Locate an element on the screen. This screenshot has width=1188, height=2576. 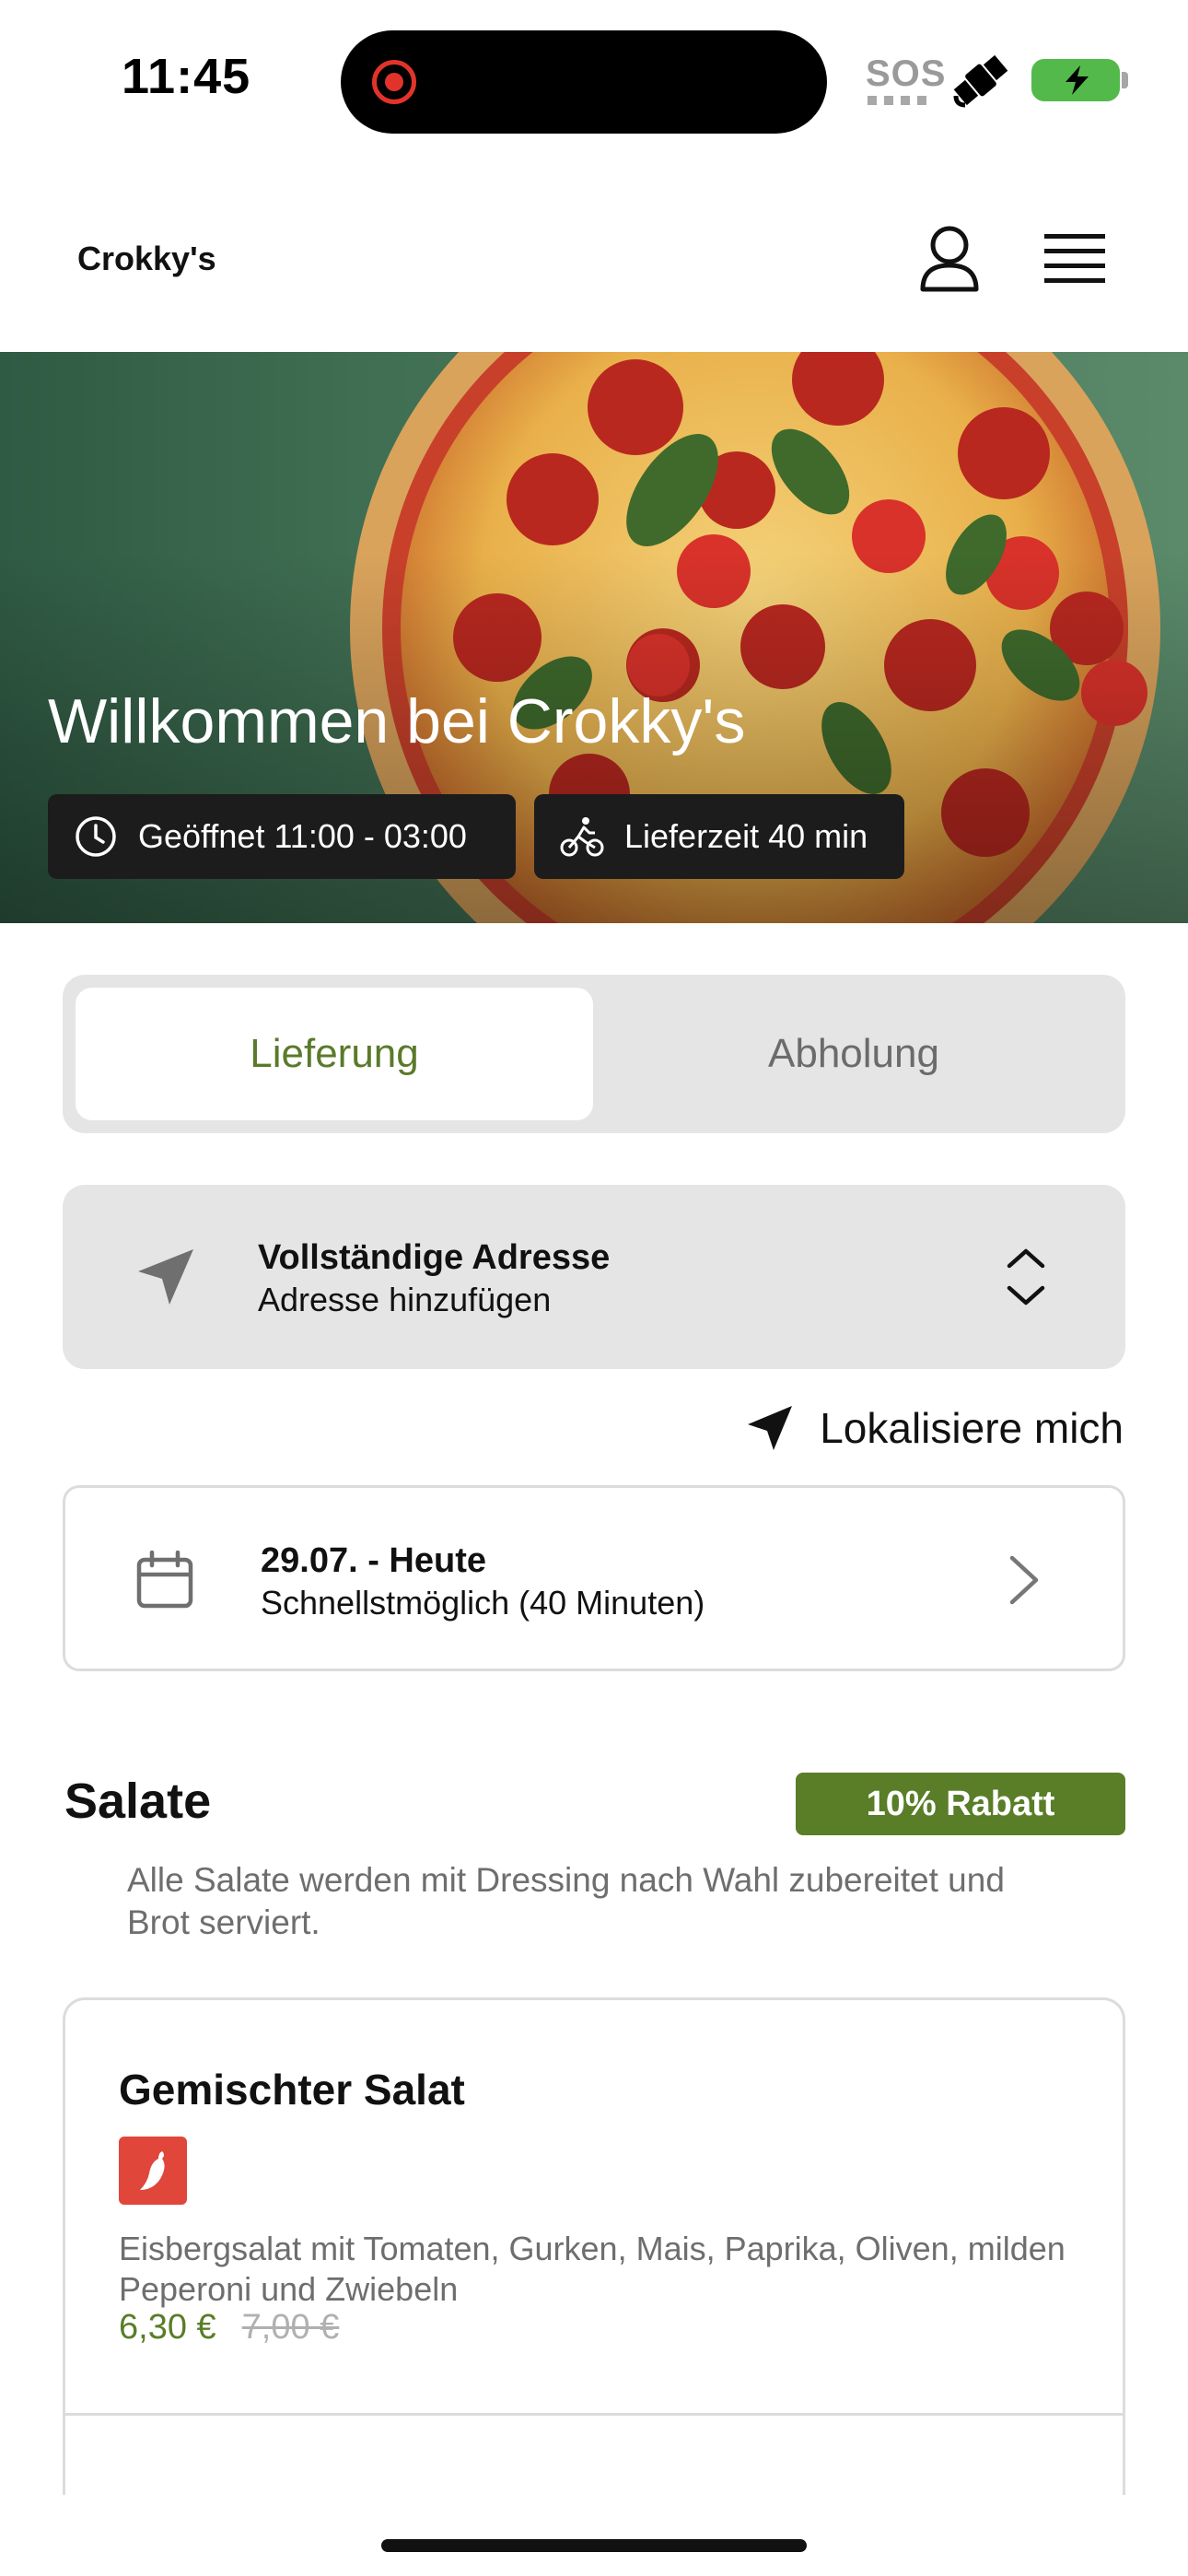
schedule-time: Schnellstmöglich (40 Minuten) is located at coordinates (483, 1603).